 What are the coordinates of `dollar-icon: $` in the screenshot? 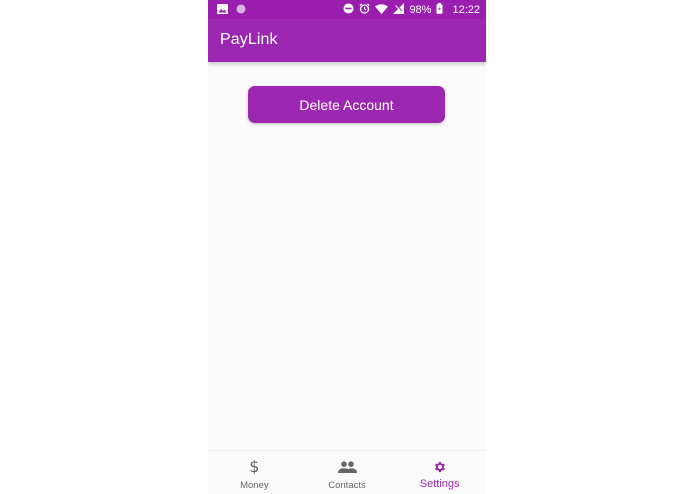 It's located at (254, 466).